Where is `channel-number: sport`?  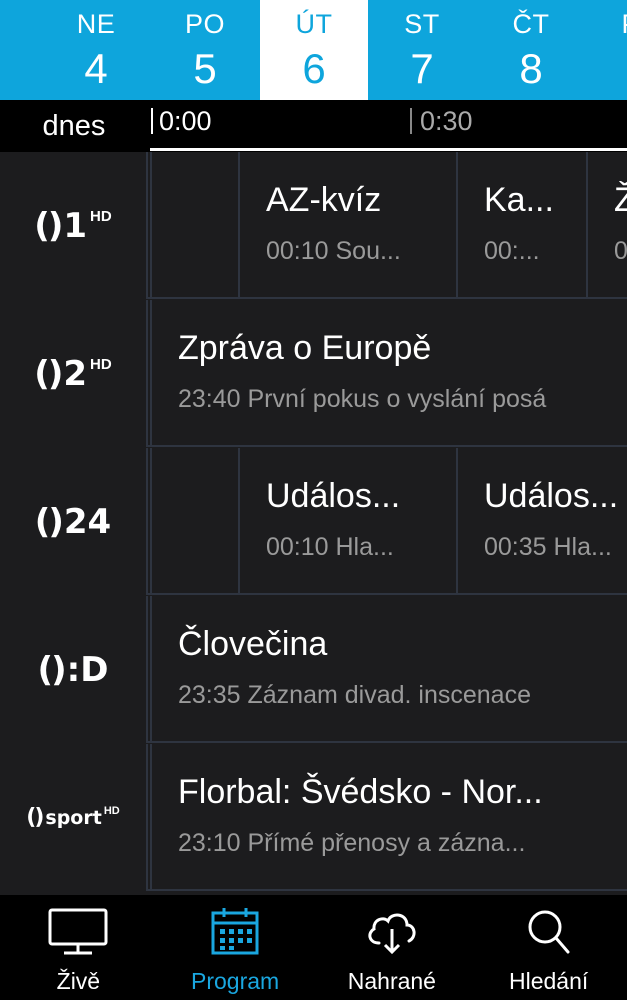 channel-number: sport is located at coordinates (73, 817).